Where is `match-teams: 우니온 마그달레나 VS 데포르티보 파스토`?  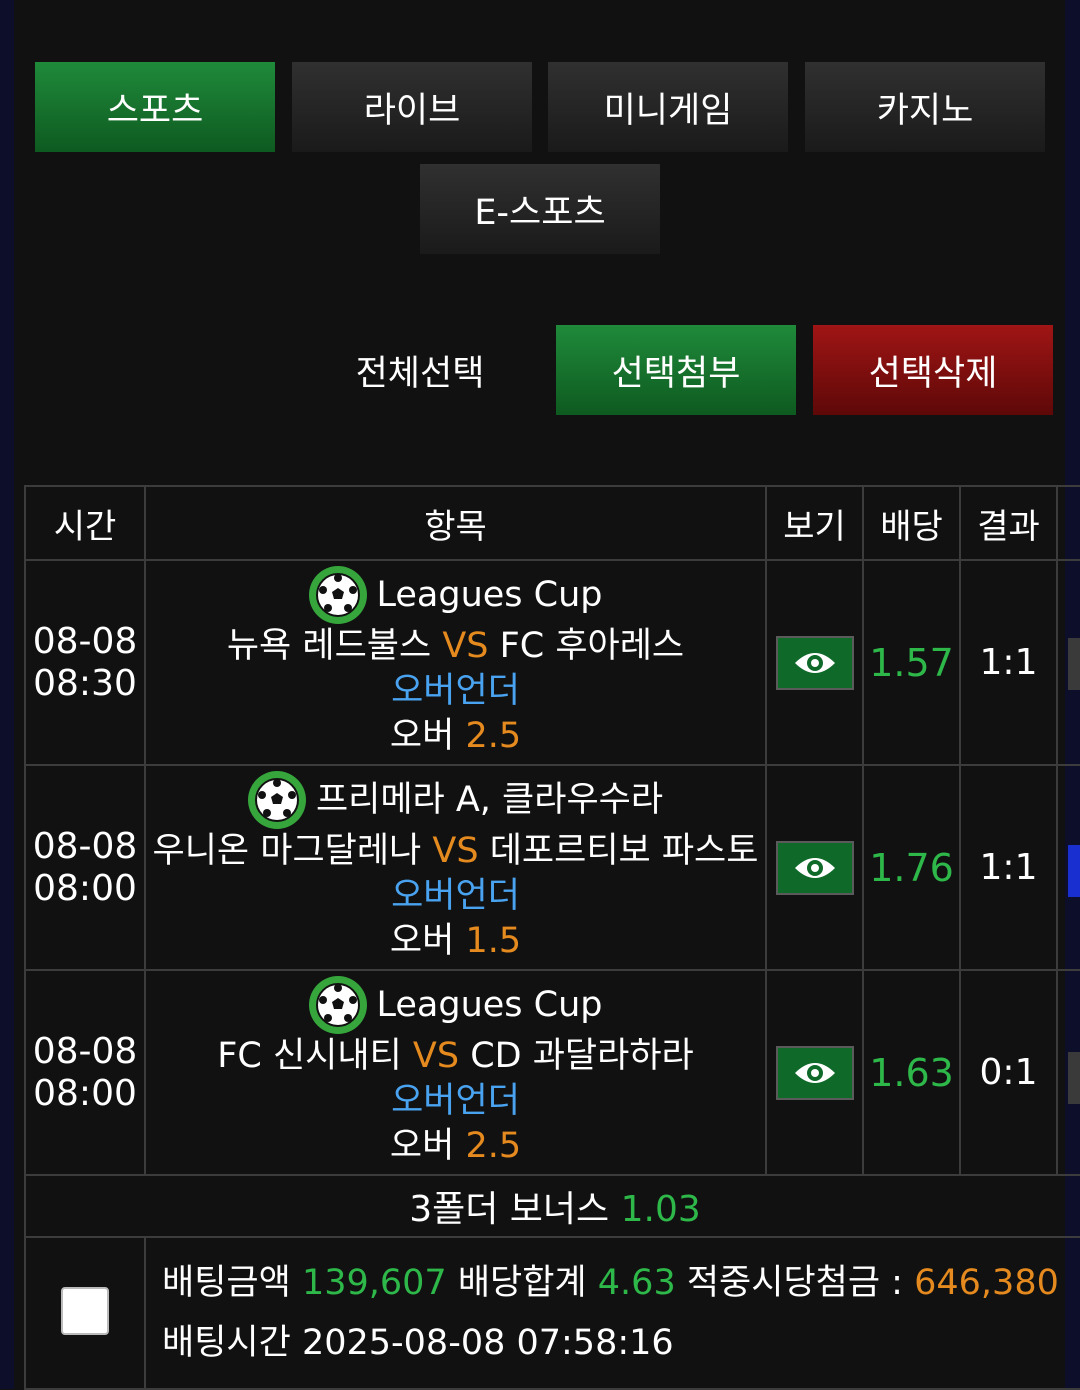 match-teams: 우니온 마그달레나 VS 데포르티보 파스토 is located at coordinates (455, 851).